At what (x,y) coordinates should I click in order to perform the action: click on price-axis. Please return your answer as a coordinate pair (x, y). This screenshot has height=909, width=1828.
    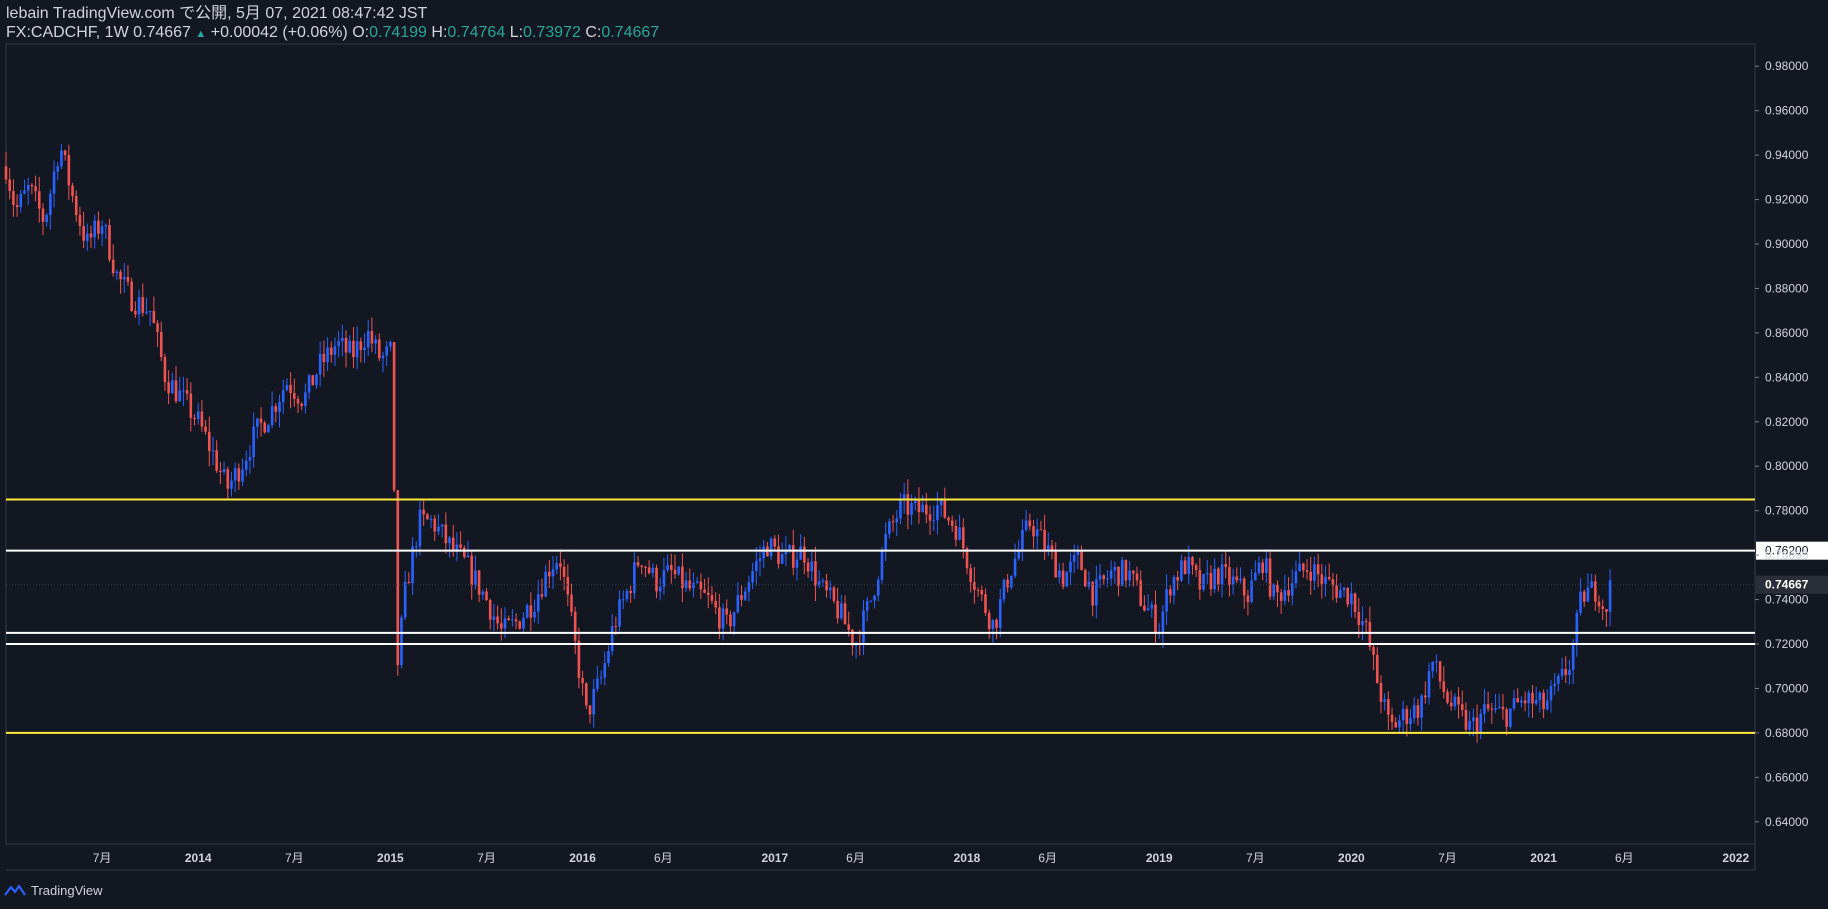
    Looking at the image, I should click on (1791, 457).